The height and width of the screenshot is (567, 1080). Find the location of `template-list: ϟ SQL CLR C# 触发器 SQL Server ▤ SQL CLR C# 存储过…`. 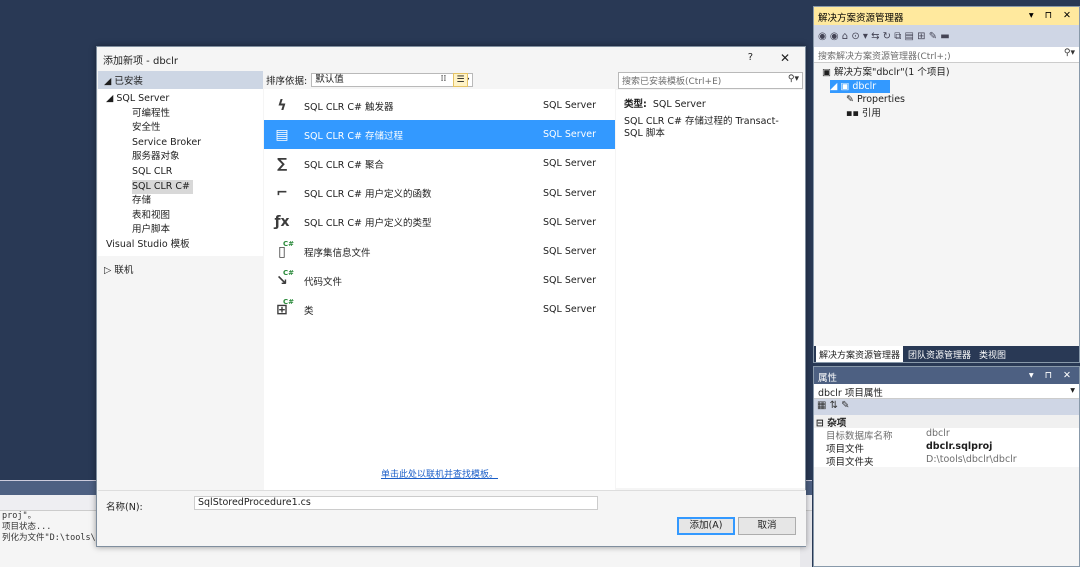

template-list: ϟ SQL CLR C# 触发器 SQL Server ▤ SQL CLR C# 存储过… is located at coordinates (439, 207).